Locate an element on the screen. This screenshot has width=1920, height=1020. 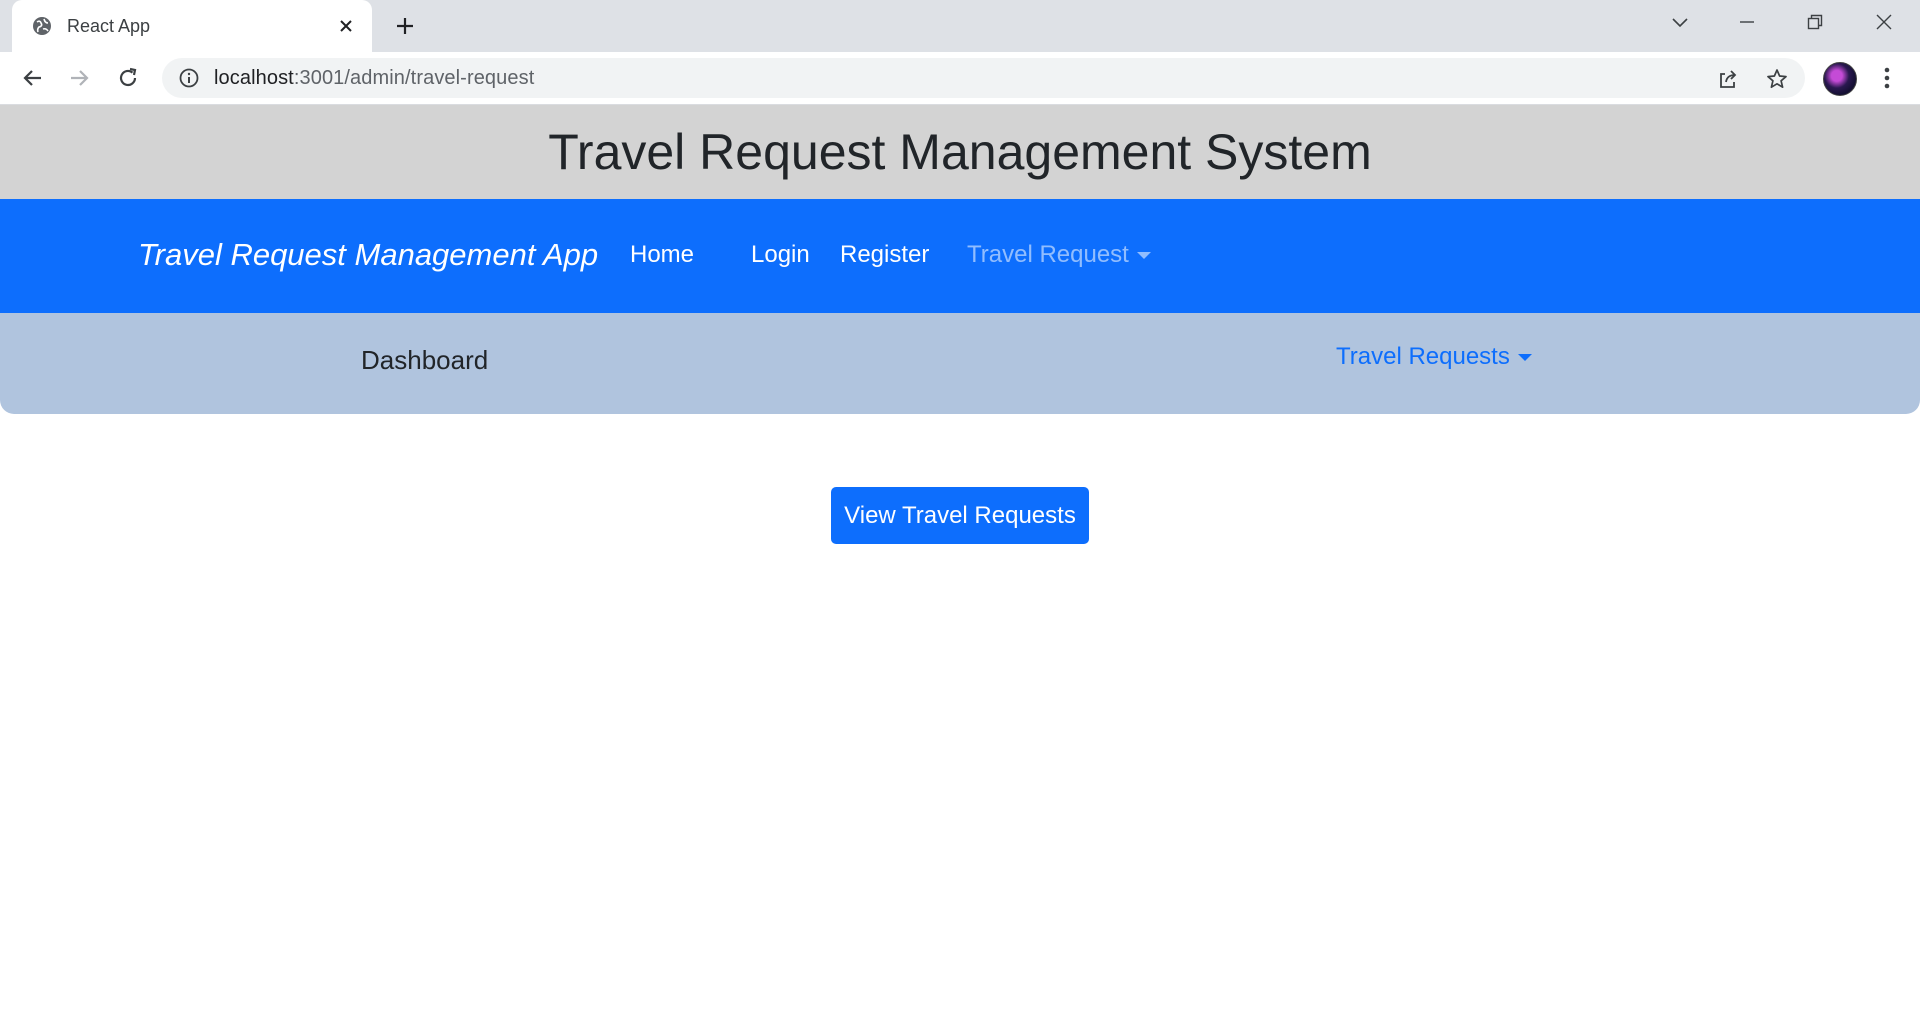
info-icon is located at coordinates (189, 78).